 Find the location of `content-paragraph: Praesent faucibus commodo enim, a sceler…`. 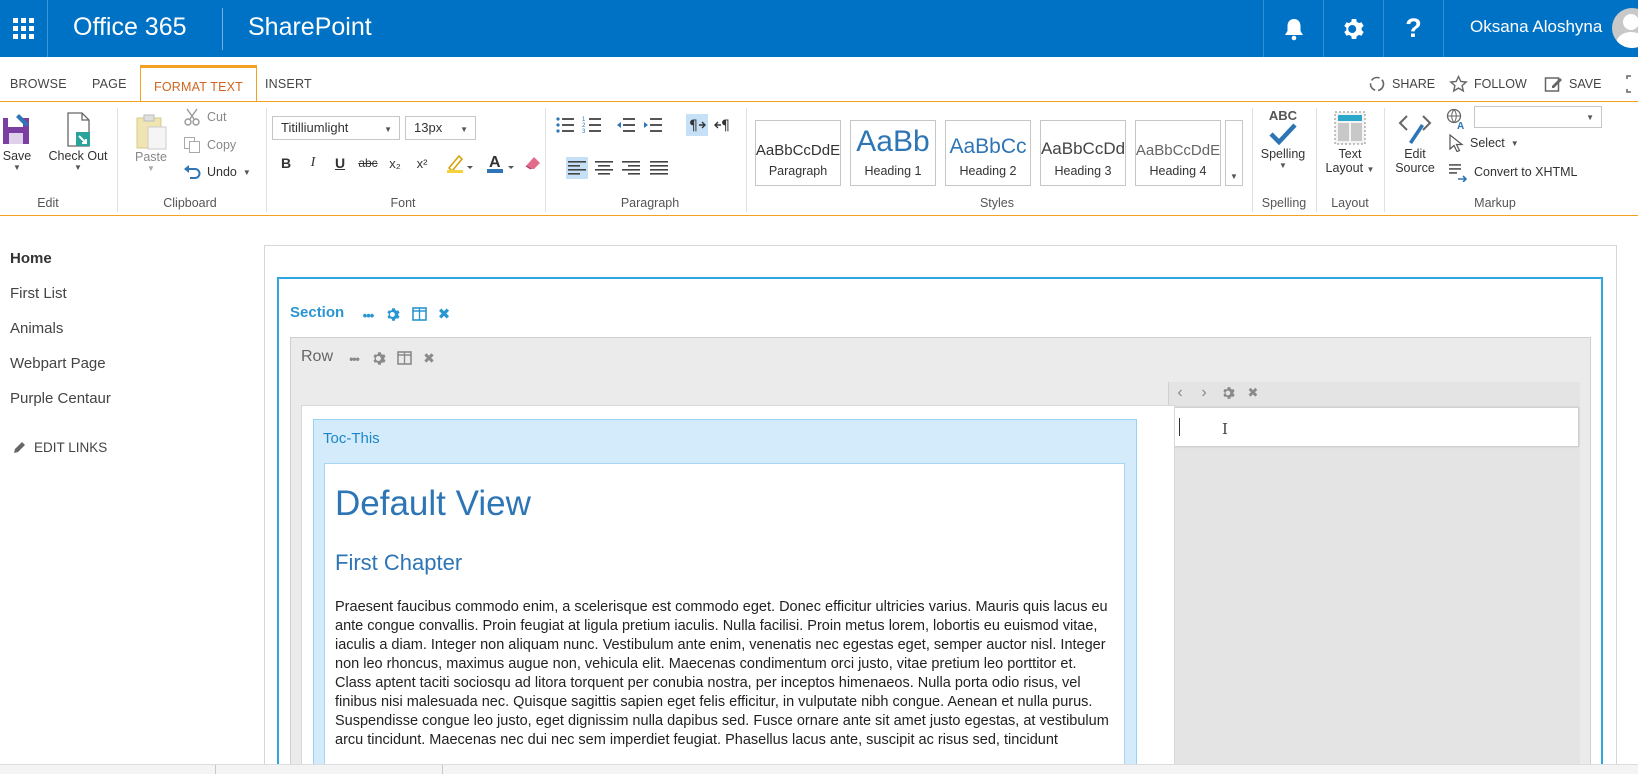

content-paragraph: Praesent faucibus commodo enim, a sceler… is located at coordinates (722, 673).